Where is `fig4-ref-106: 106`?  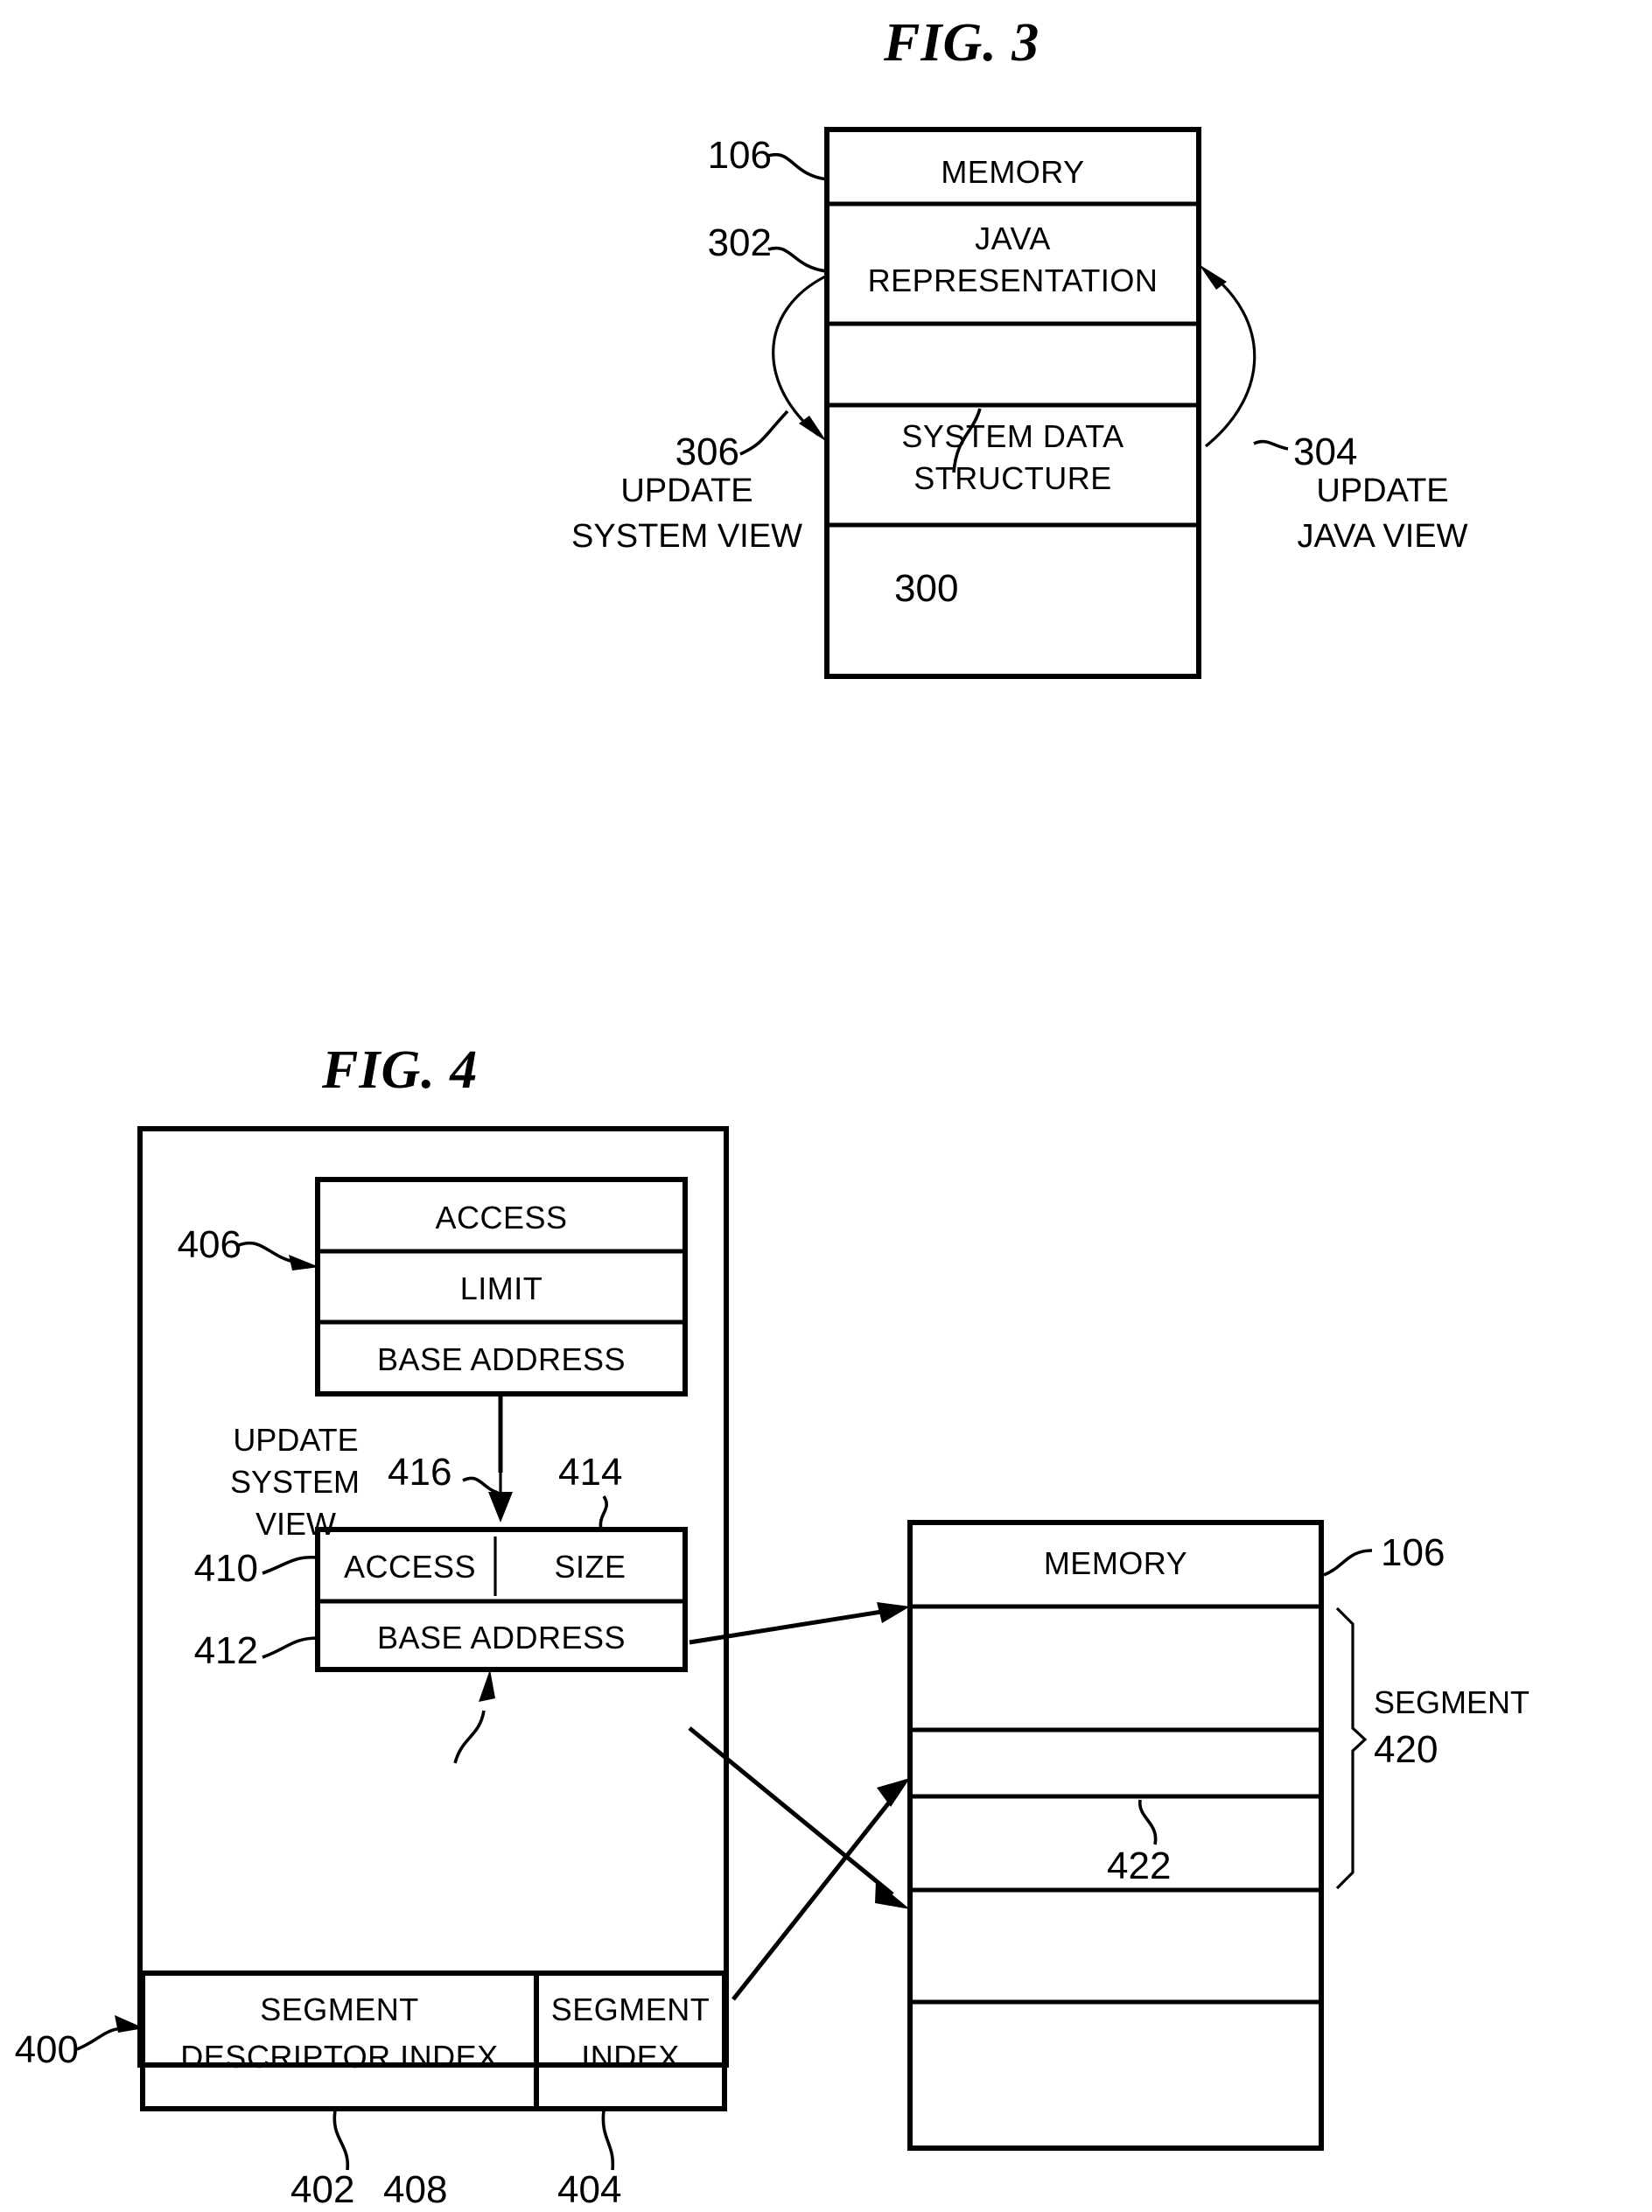 fig4-ref-106: 106 is located at coordinates (1413, 1552).